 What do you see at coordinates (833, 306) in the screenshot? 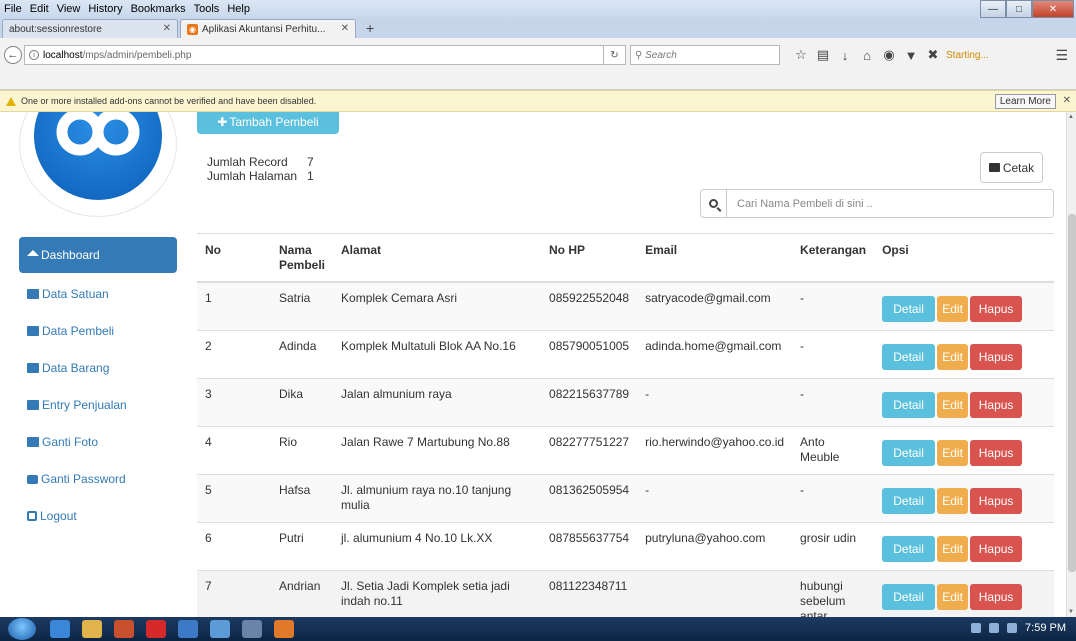
I see `cell-keterangan: -` at bounding box center [833, 306].